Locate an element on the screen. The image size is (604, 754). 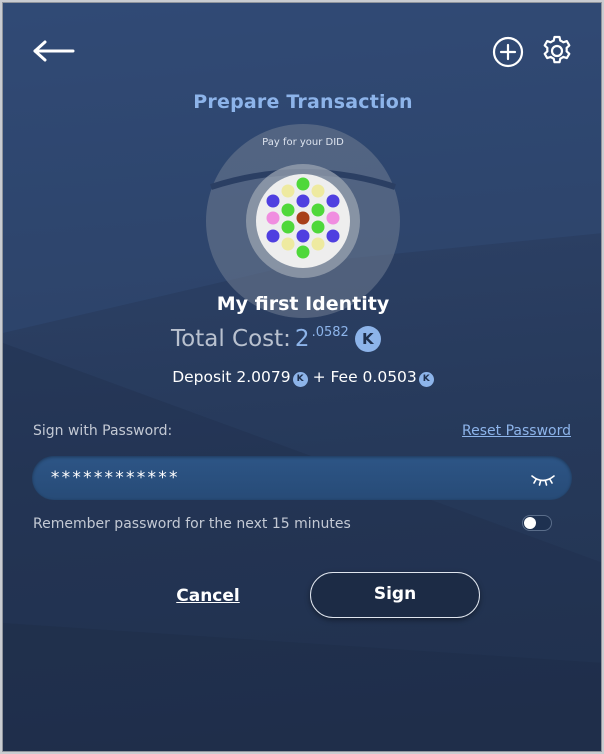
settings-button is located at coordinates (557, 51).